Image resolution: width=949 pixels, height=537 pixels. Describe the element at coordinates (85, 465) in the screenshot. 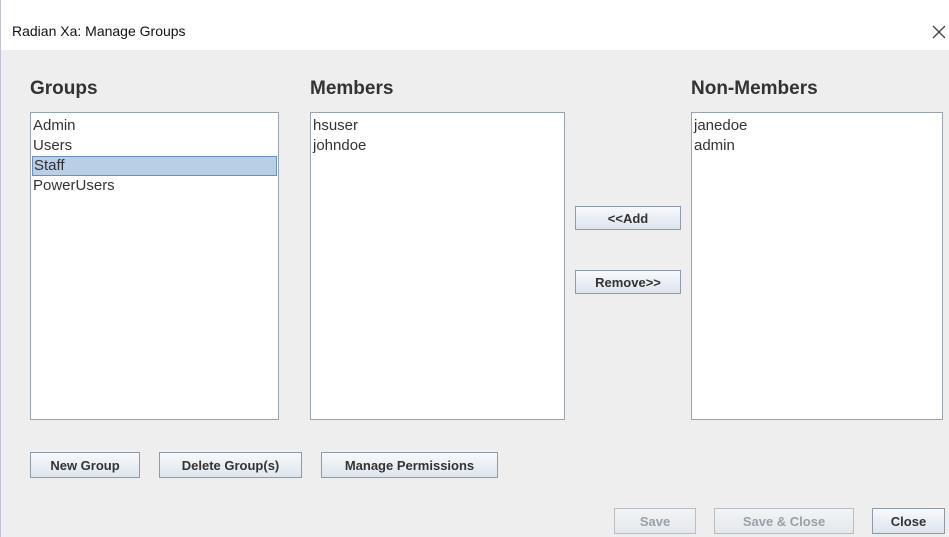

I see `new-group-button: New Group` at that location.